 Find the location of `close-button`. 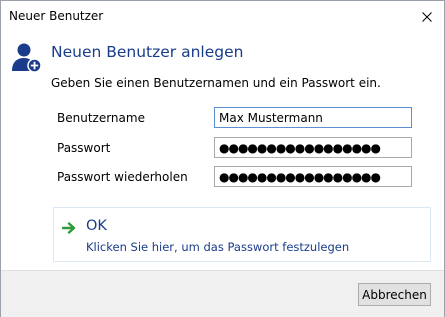

close-button is located at coordinates (427, 16).